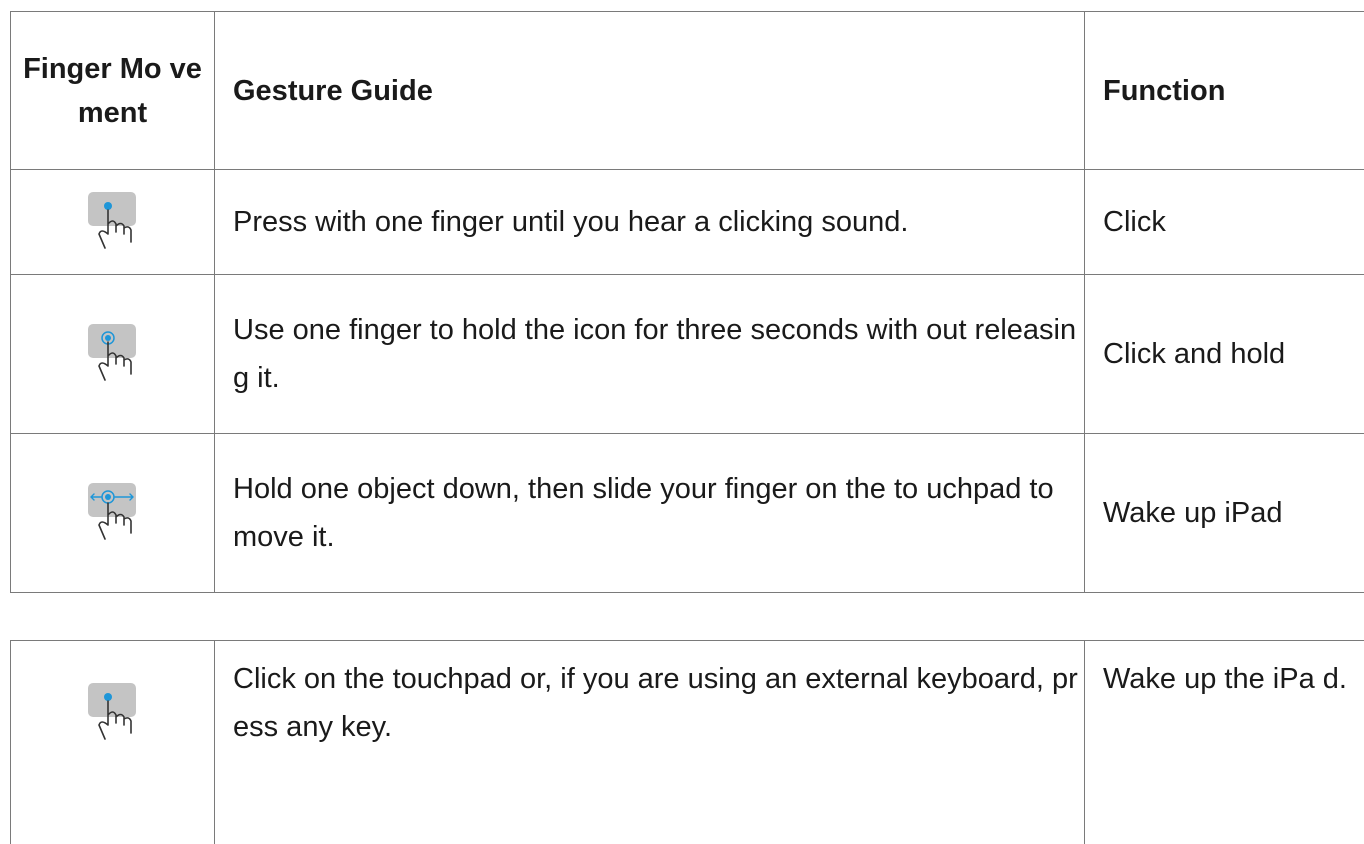 Image resolution: width=1364 pixels, height=844 pixels. What do you see at coordinates (1224, 222) in the screenshot?
I see `function-cell: Click` at bounding box center [1224, 222].